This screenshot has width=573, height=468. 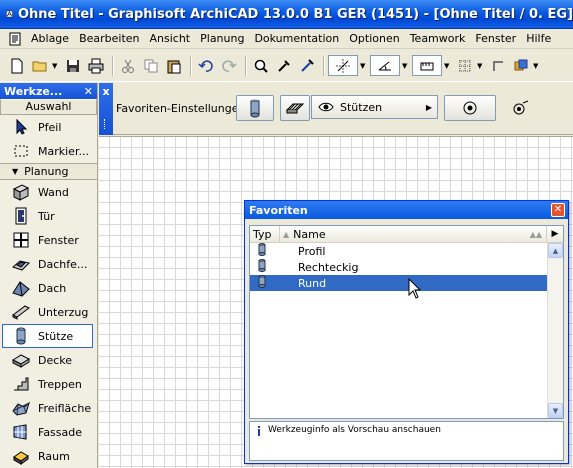 I want to click on mesh-icon, so click(x=21, y=408).